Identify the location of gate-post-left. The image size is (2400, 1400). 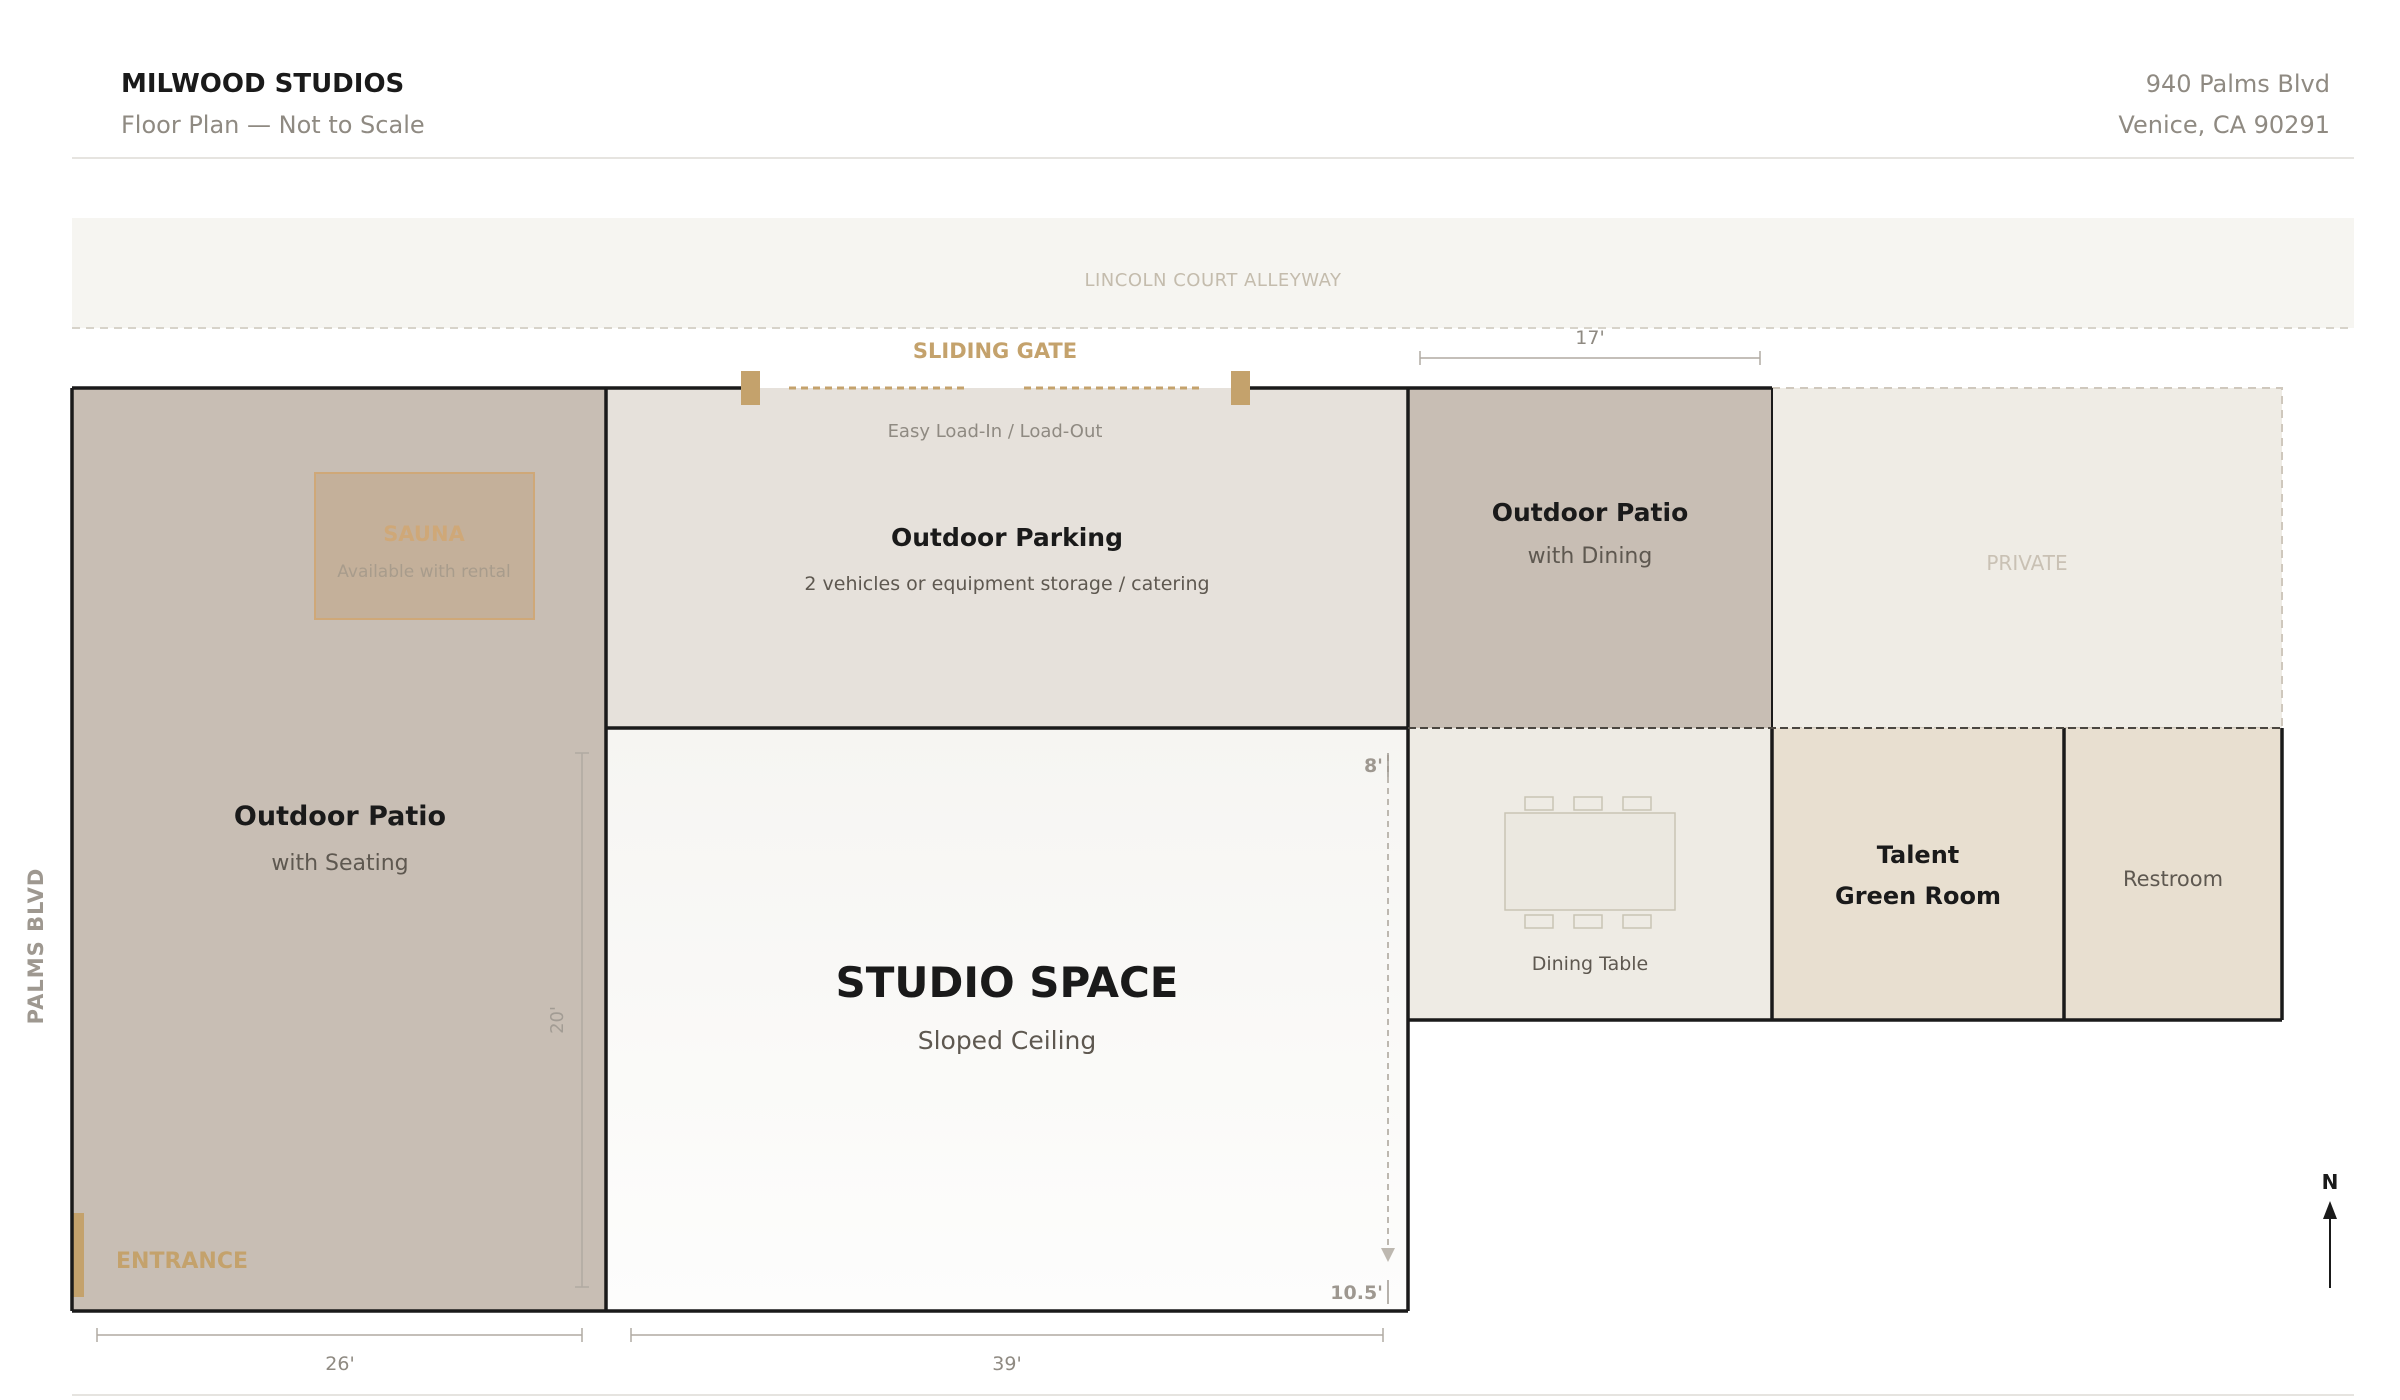
(750, 388).